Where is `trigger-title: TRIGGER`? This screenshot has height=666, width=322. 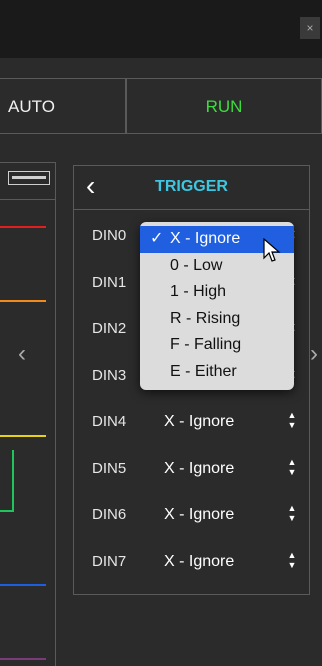 trigger-title: TRIGGER is located at coordinates (191, 186).